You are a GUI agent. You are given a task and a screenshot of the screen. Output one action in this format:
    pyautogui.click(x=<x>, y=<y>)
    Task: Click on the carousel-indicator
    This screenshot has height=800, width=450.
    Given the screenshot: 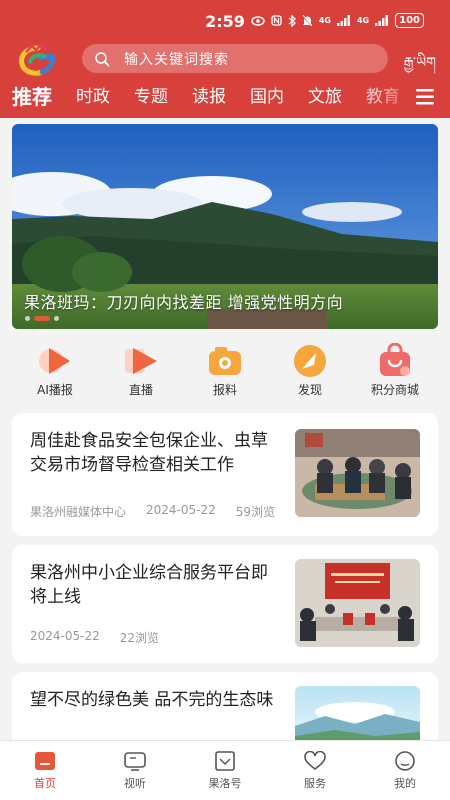 What is the action you would take?
    pyautogui.click(x=42, y=318)
    